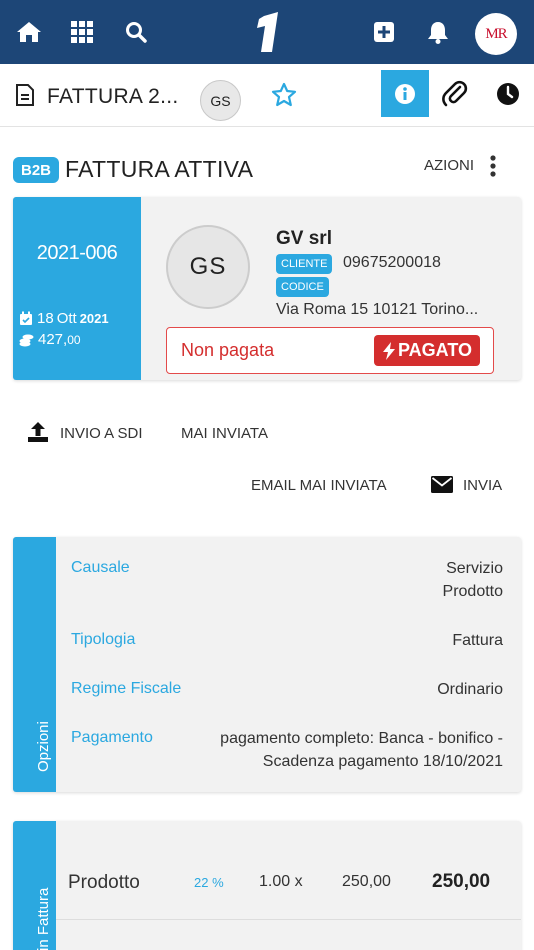 This screenshot has width=534, height=950. What do you see at coordinates (220, 100) in the screenshot?
I see `client-avatar-small: GS` at bounding box center [220, 100].